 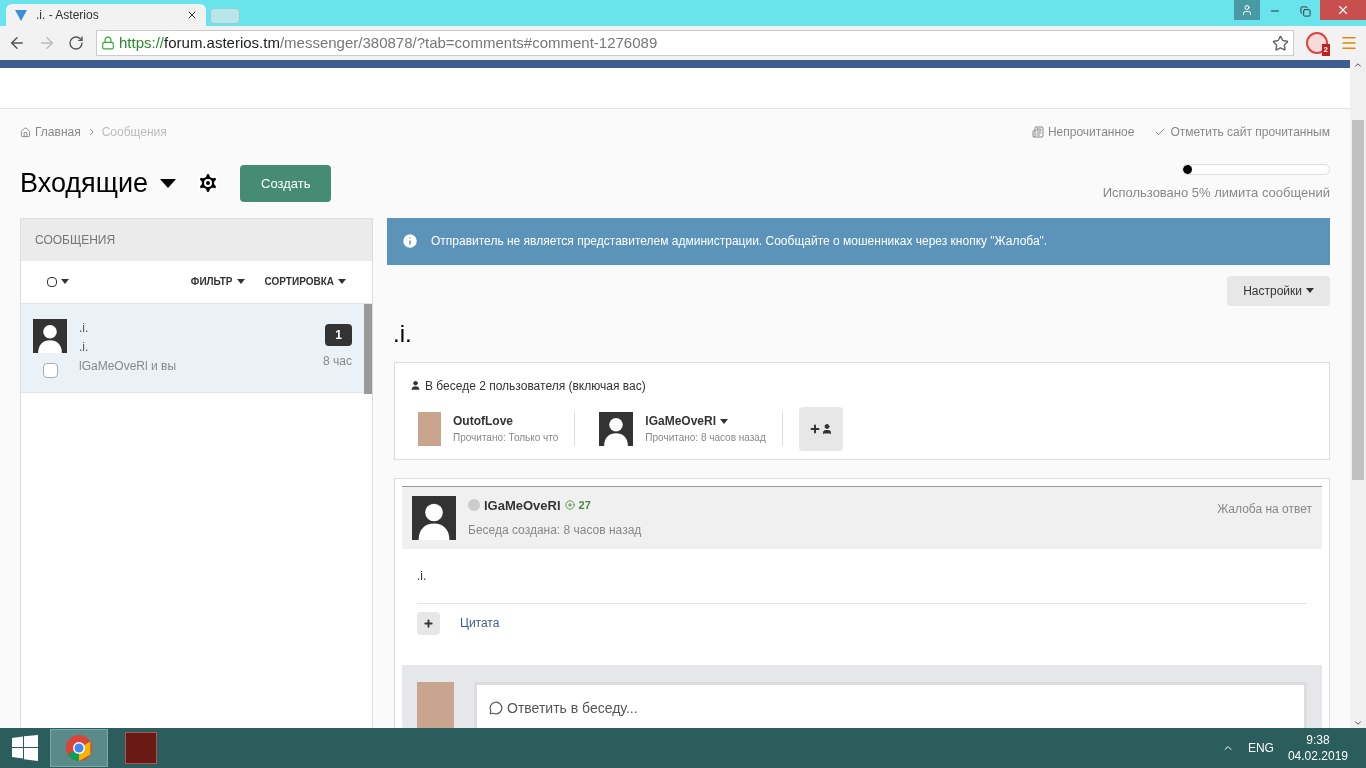 I want to click on extension-badge: 2, so click(x=1325, y=50).